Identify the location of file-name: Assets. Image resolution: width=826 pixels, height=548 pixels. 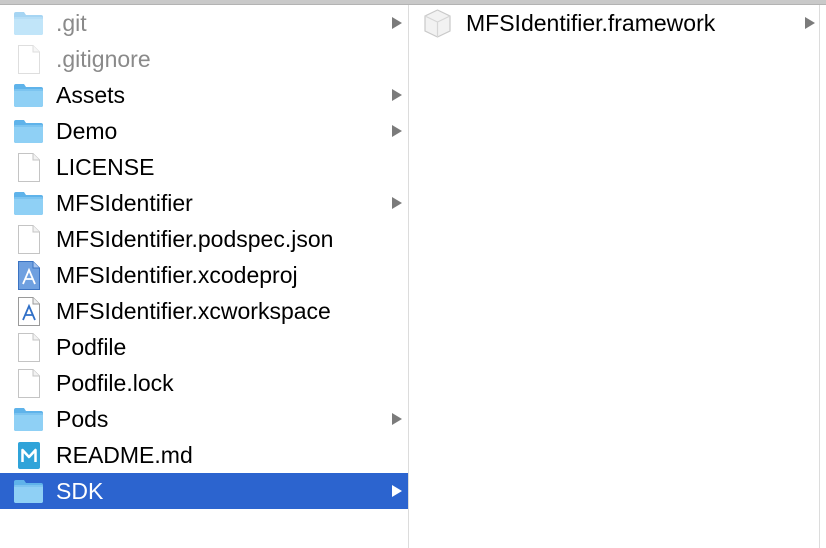
(91, 94).